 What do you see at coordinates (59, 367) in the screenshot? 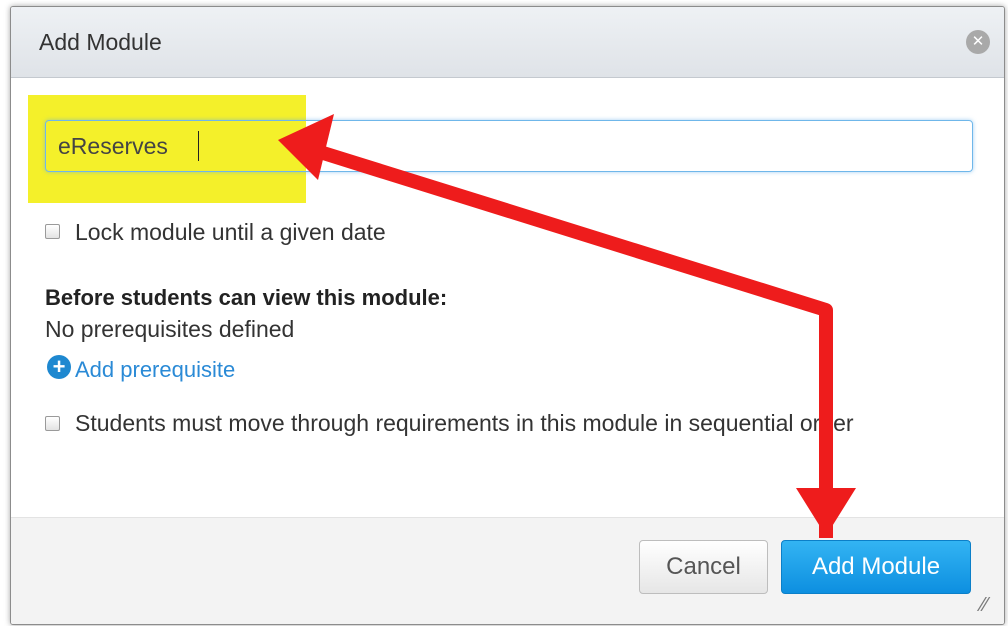
I see `plus-circle-icon: +` at bounding box center [59, 367].